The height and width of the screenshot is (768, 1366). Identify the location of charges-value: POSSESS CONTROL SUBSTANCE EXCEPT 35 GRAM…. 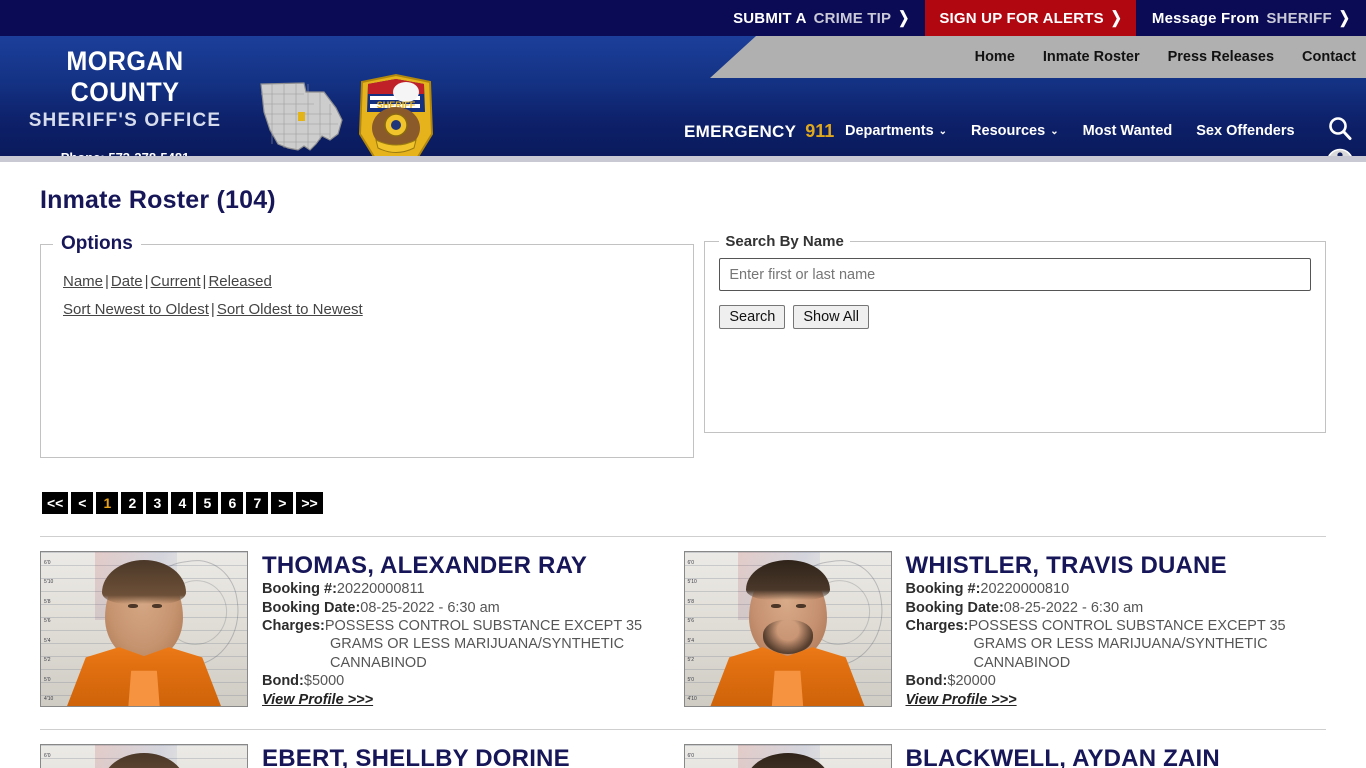
(1127, 644).